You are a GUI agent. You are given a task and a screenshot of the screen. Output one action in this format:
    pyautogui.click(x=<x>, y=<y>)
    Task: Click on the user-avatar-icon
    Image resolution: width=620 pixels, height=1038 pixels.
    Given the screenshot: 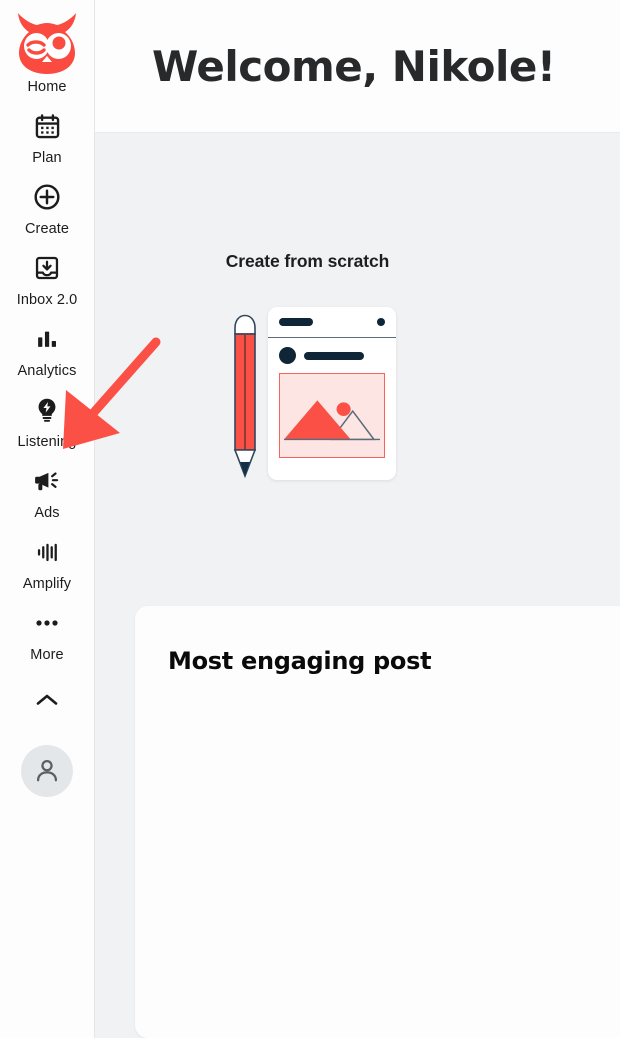 What is the action you would take?
    pyautogui.click(x=47, y=772)
    